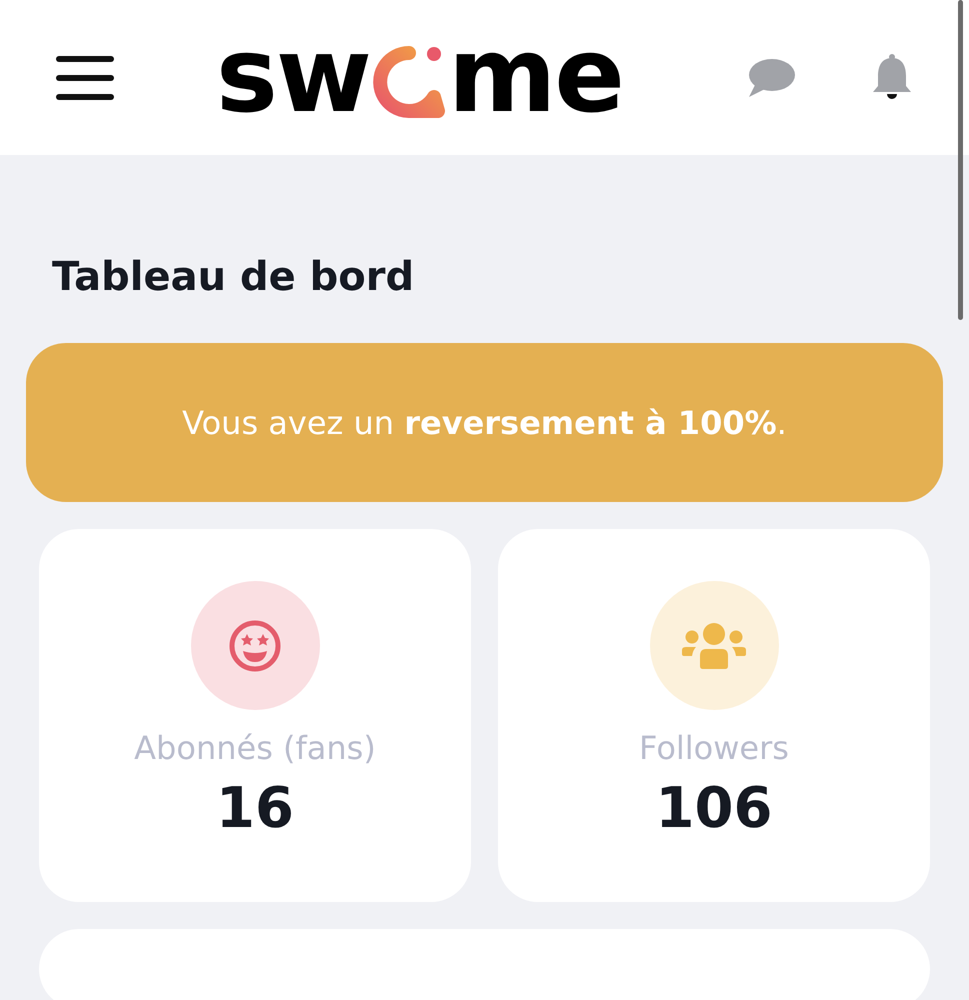 The height and width of the screenshot is (1000, 969). I want to click on people-group-icon, so click(714, 645).